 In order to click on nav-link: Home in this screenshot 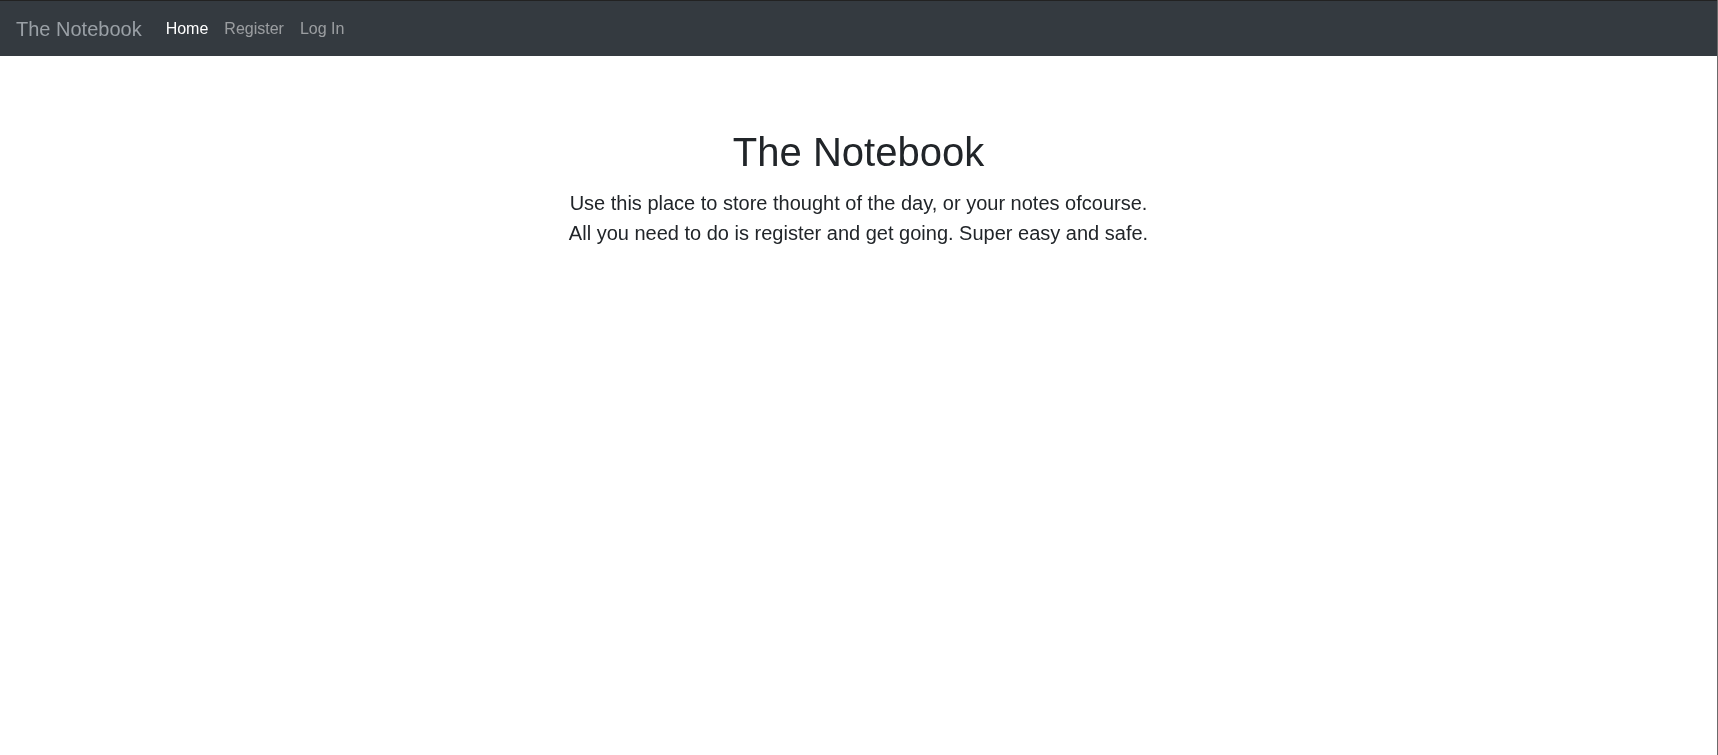, I will do `click(187, 28)`.